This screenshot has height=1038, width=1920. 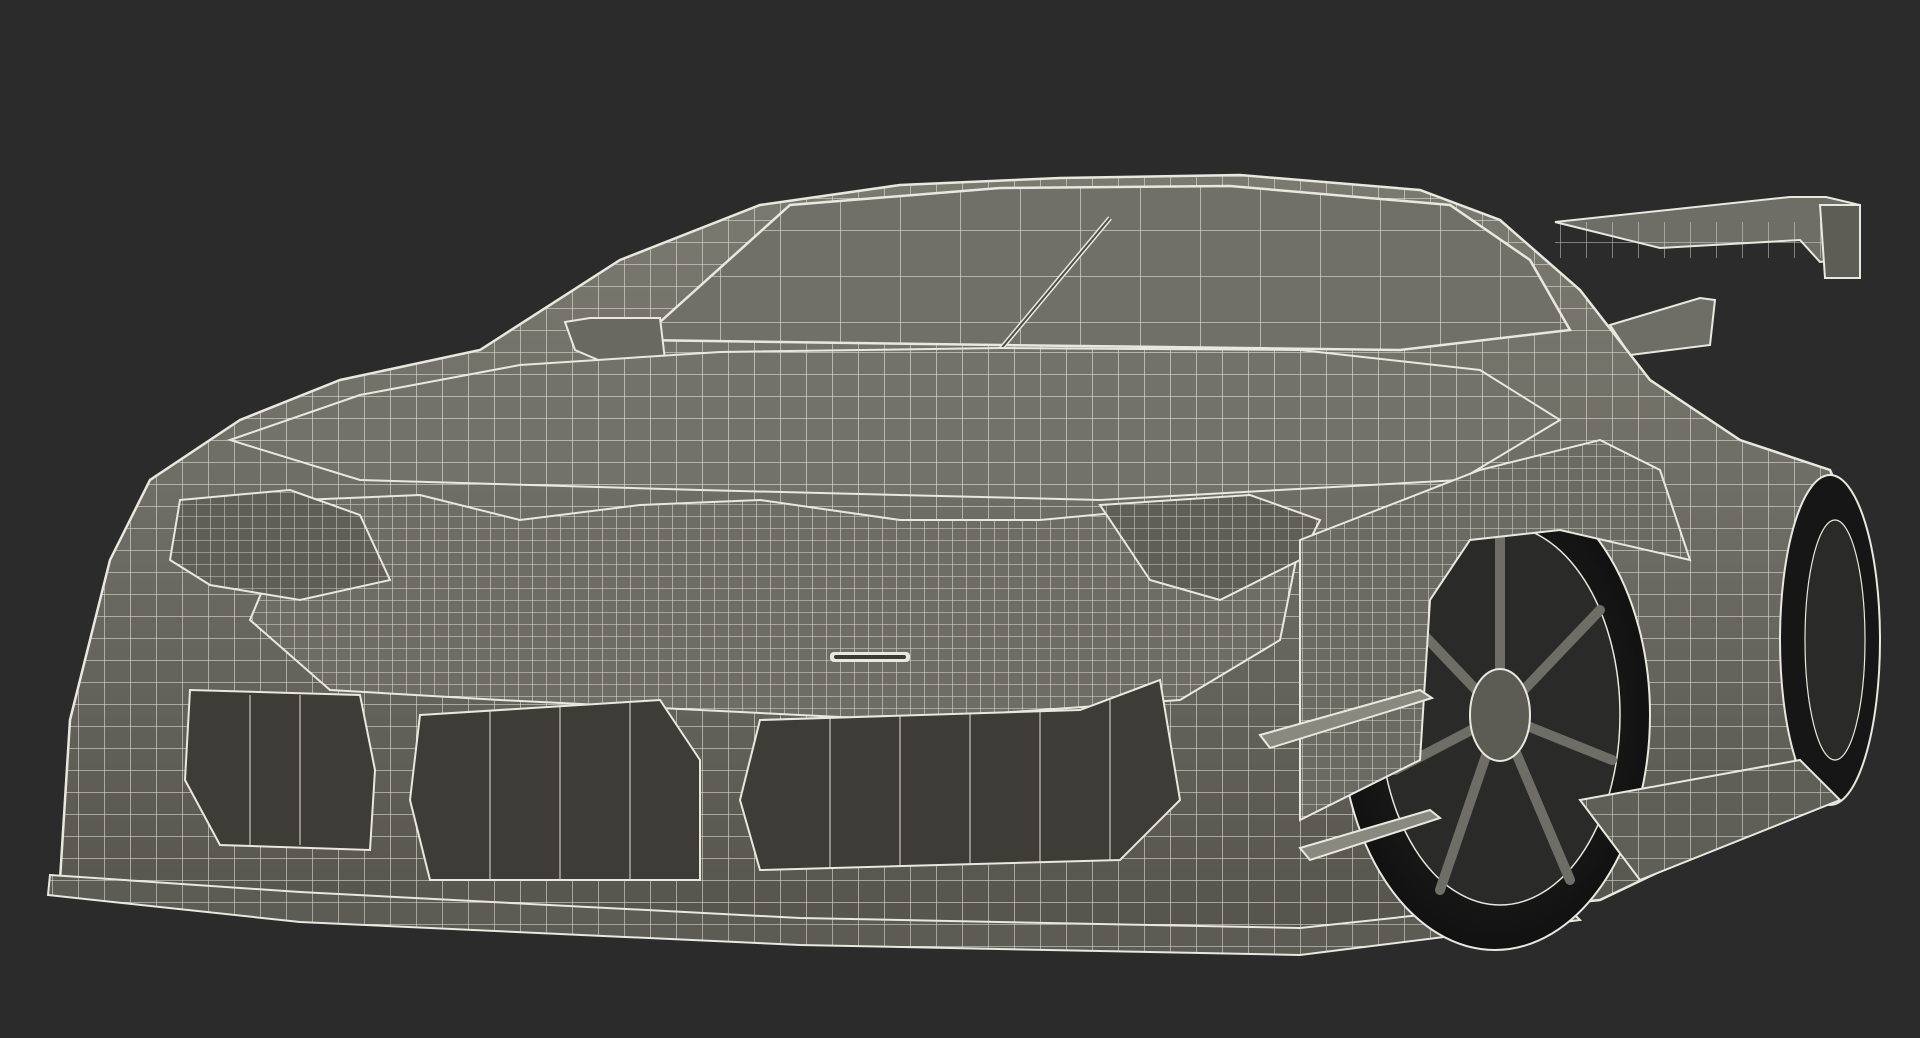 What do you see at coordinates (1662, 326) in the screenshot?
I see `rear-side-fin` at bounding box center [1662, 326].